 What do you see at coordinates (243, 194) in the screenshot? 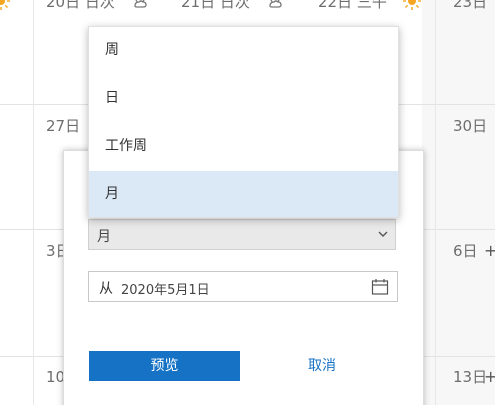
I see `dropdown-option-month: 月` at bounding box center [243, 194].